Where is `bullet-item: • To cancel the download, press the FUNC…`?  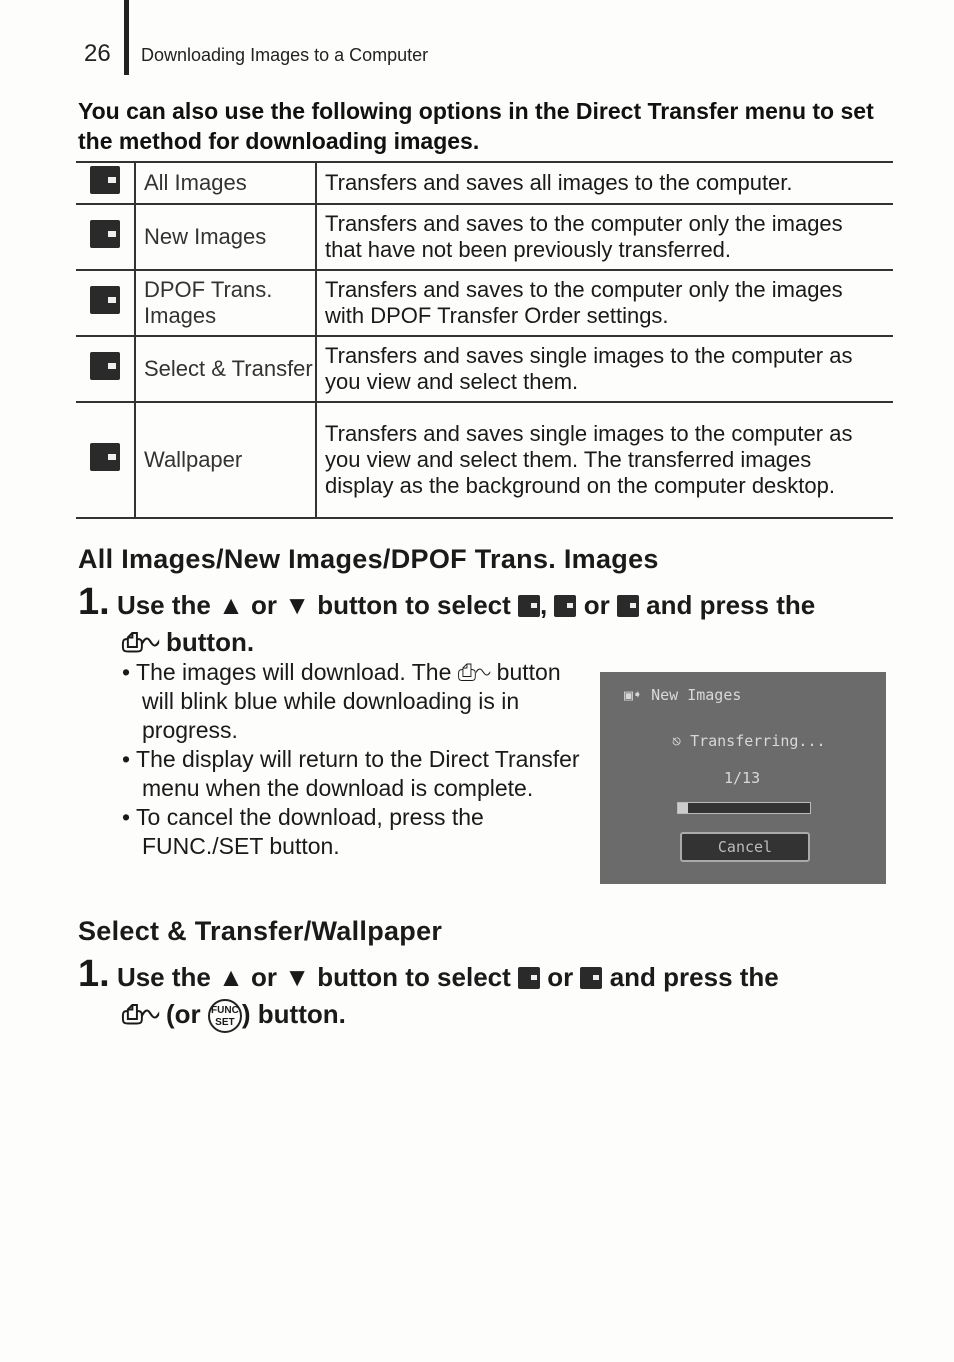
bullet-item: • To cancel the download, press the FUNC… is located at coordinates (303, 831).